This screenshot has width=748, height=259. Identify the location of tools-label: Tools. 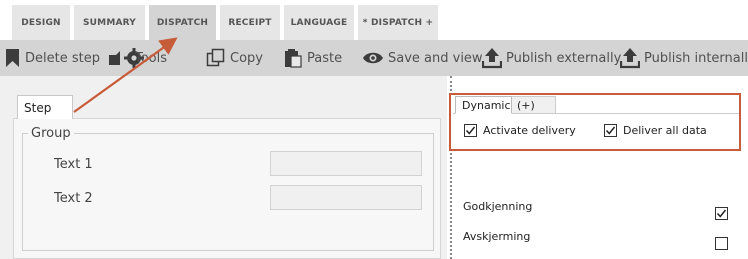
(151, 58).